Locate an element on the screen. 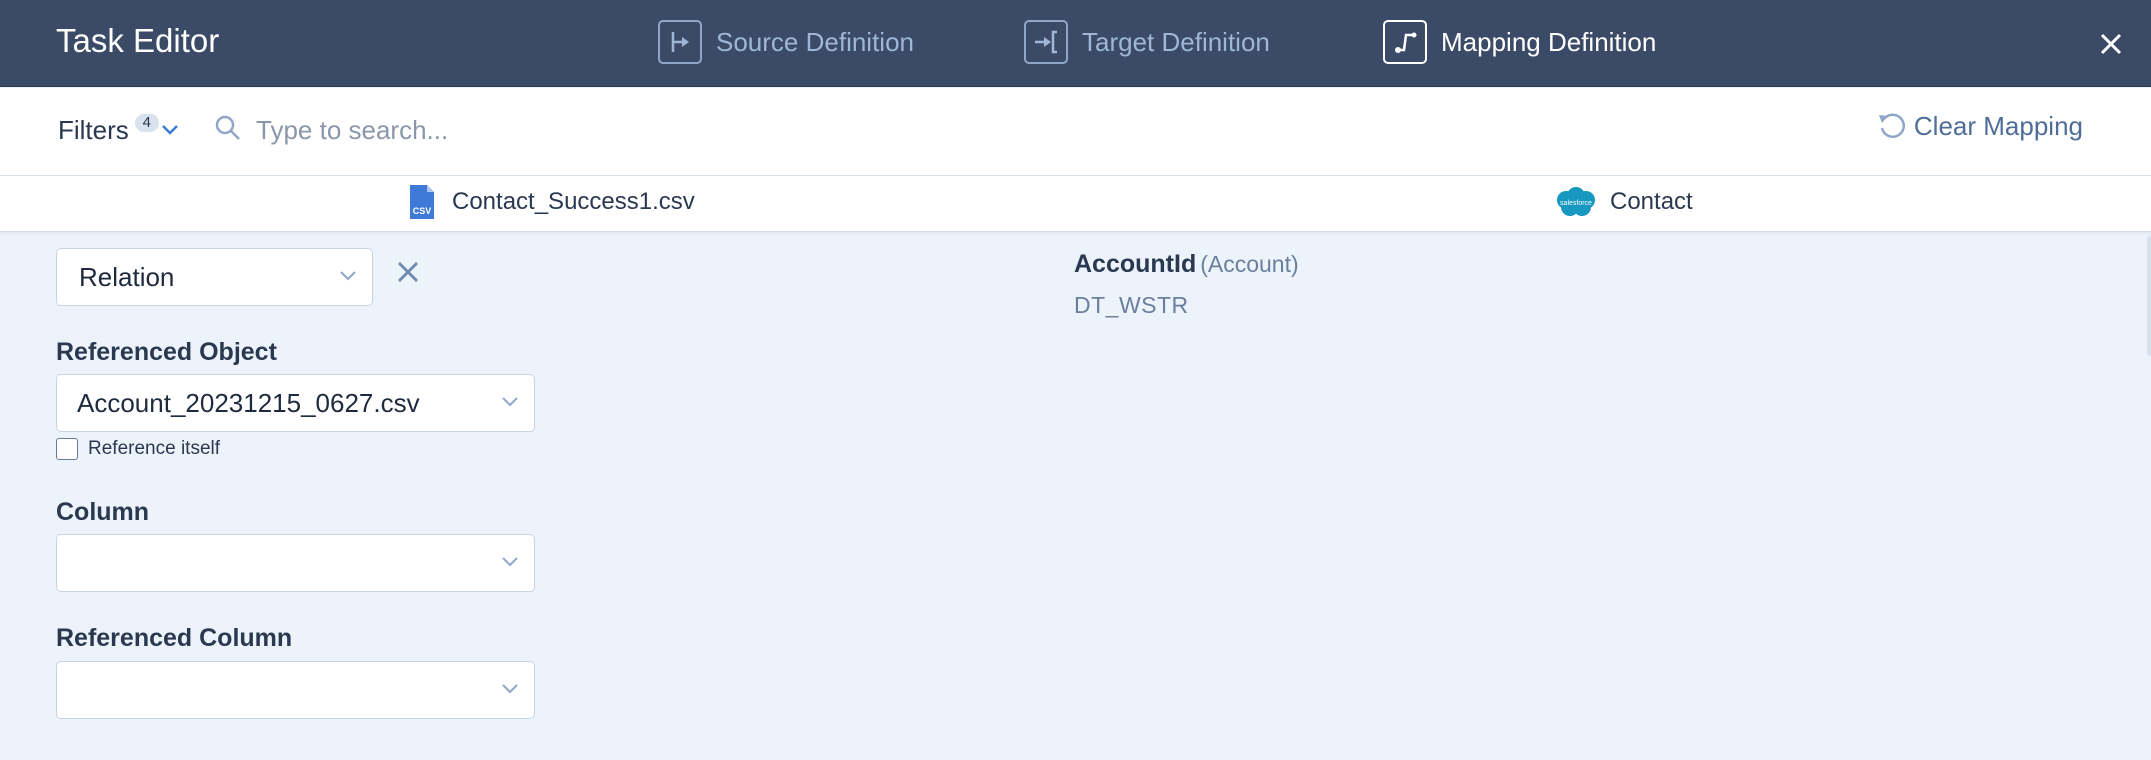 The height and width of the screenshot is (760, 2151). target-field-reference: (Account) is located at coordinates (1249, 264).